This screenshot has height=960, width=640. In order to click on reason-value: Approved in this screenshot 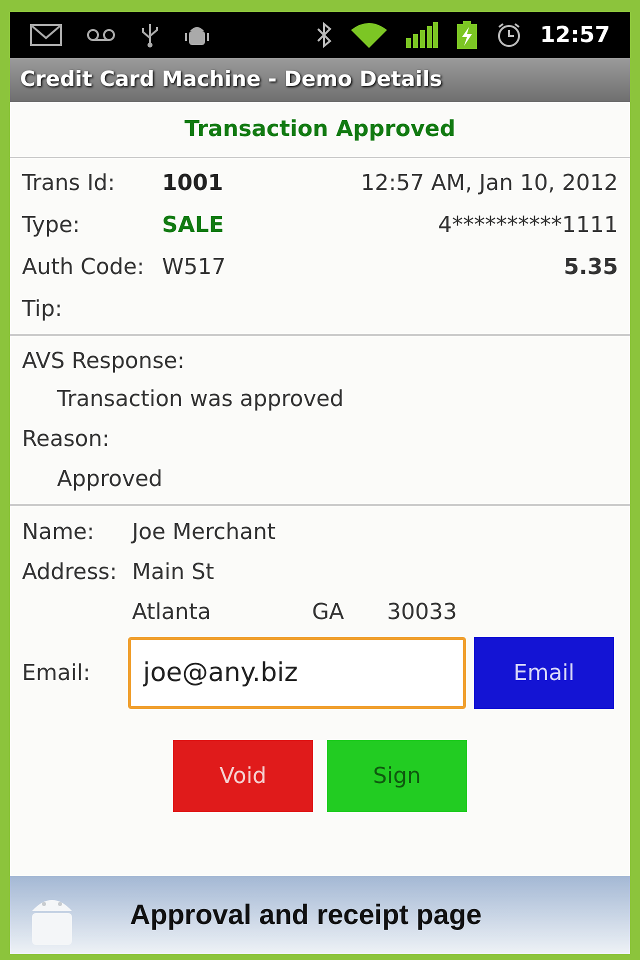, I will do `click(110, 480)`.